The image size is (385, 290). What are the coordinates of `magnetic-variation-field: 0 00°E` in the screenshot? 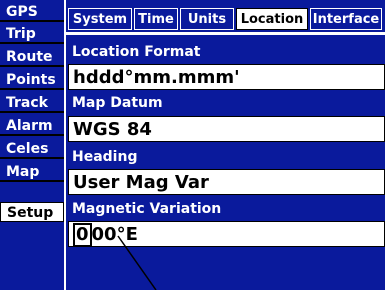 It's located at (226, 234).